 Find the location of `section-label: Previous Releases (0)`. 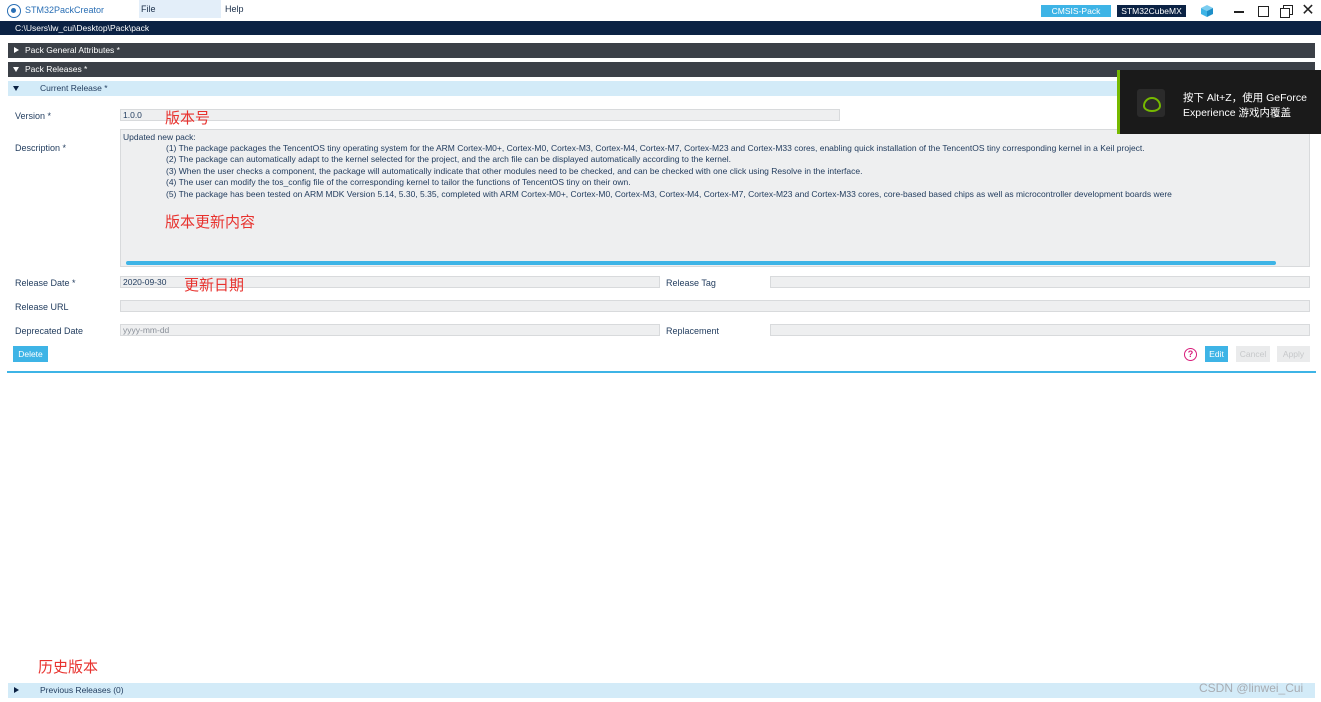

section-label: Previous Releases (0) is located at coordinates (82, 690).